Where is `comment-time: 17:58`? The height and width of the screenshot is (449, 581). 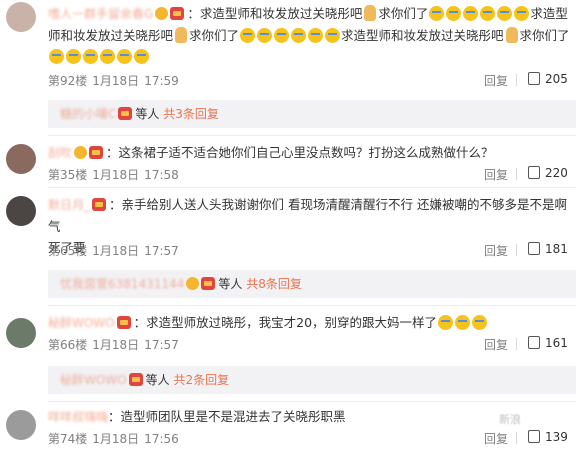 comment-time: 17:58 is located at coordinates (161, 175).